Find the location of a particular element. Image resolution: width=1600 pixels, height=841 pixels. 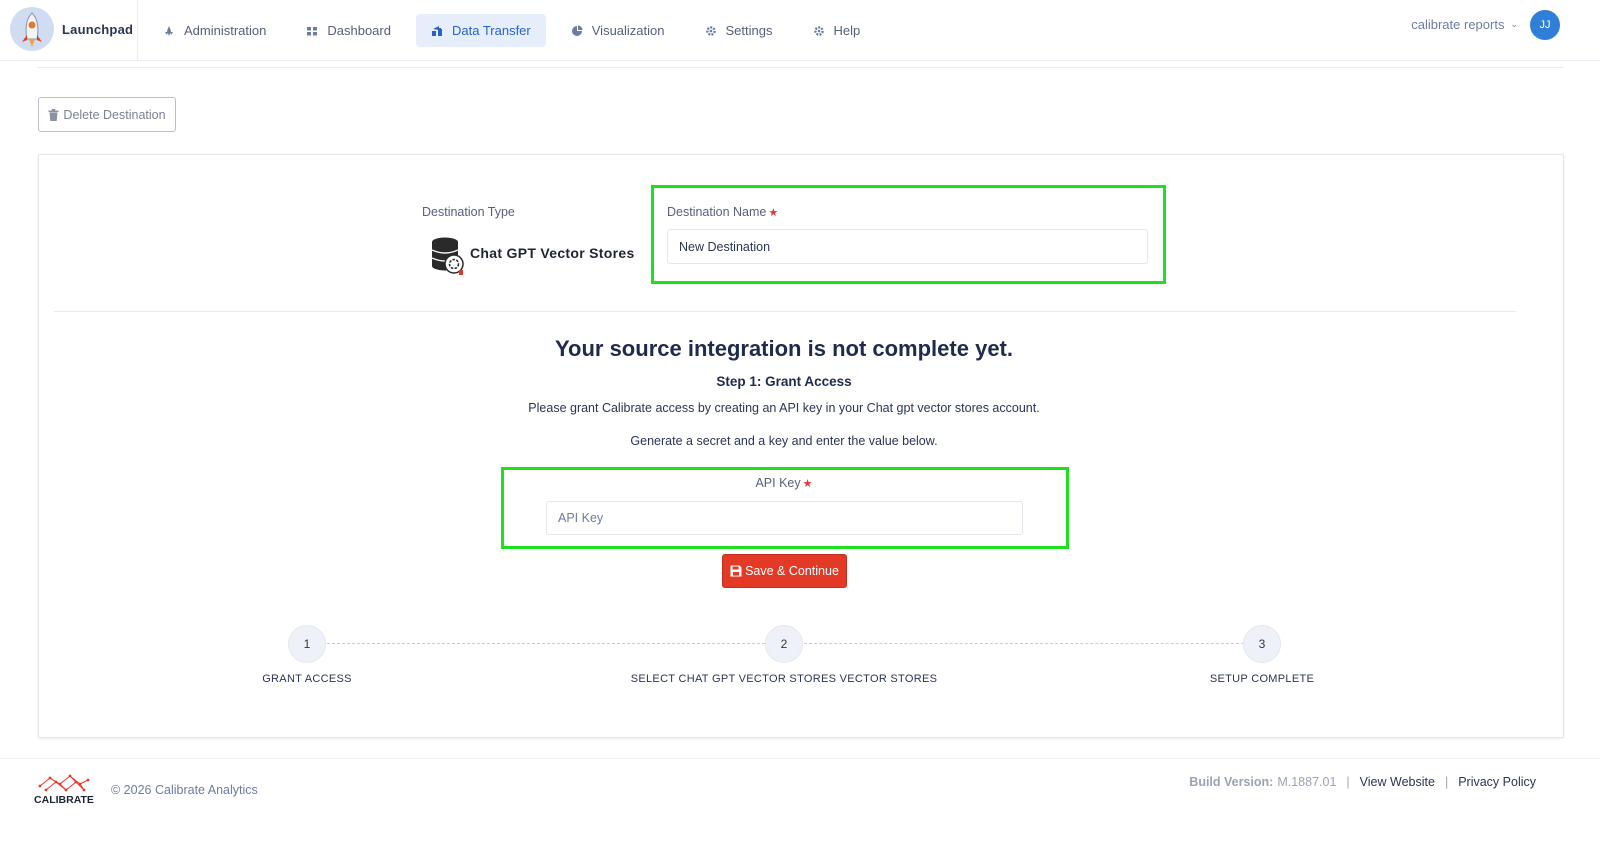

footer-divider is located at coordinates (800, 758).